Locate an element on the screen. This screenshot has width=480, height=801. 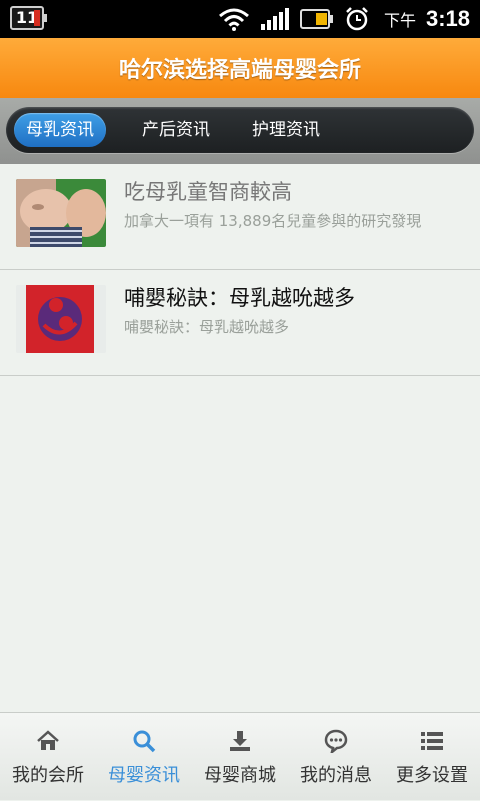
nav-label: 更多设置 is located at coordinates (432, 775).